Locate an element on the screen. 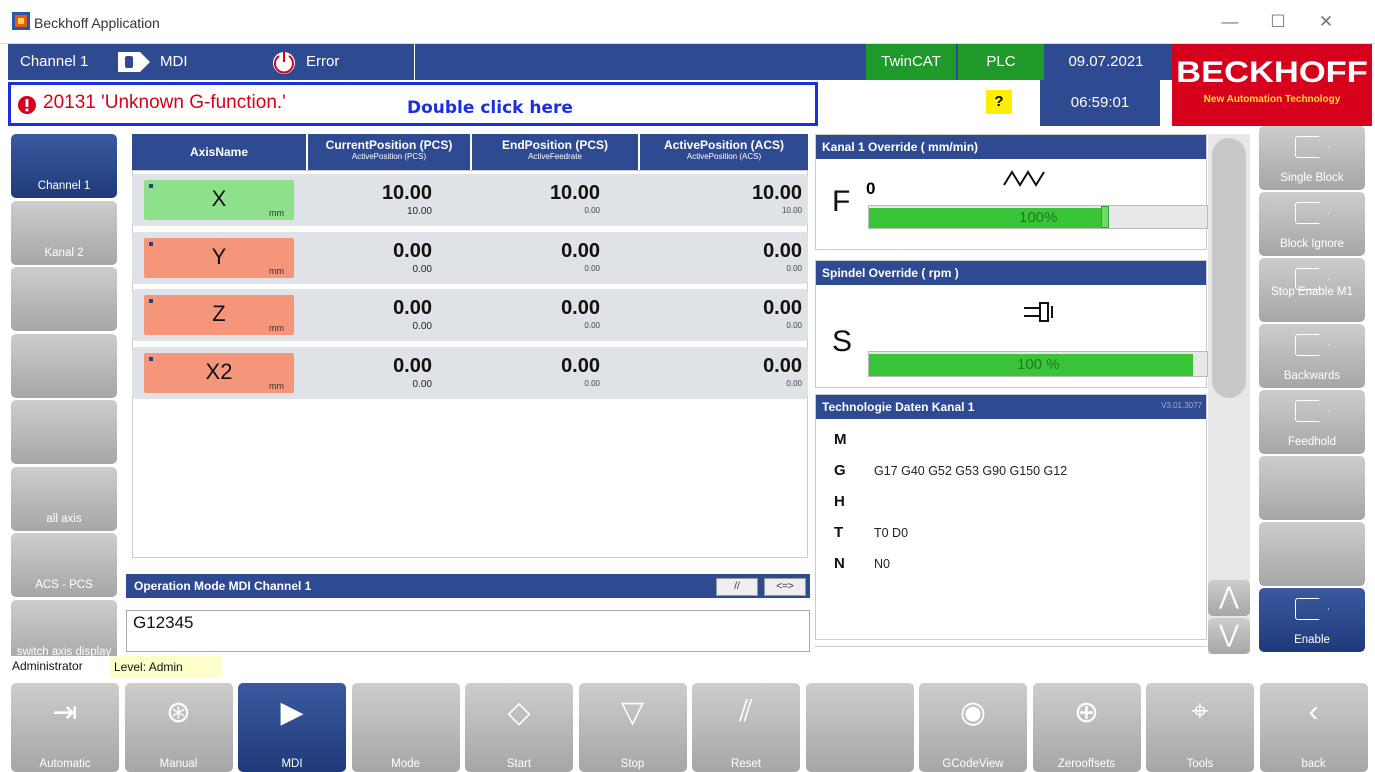 The image size is (1375, 772). manual-icon: ⊛ is located at coordinates (178, 712).